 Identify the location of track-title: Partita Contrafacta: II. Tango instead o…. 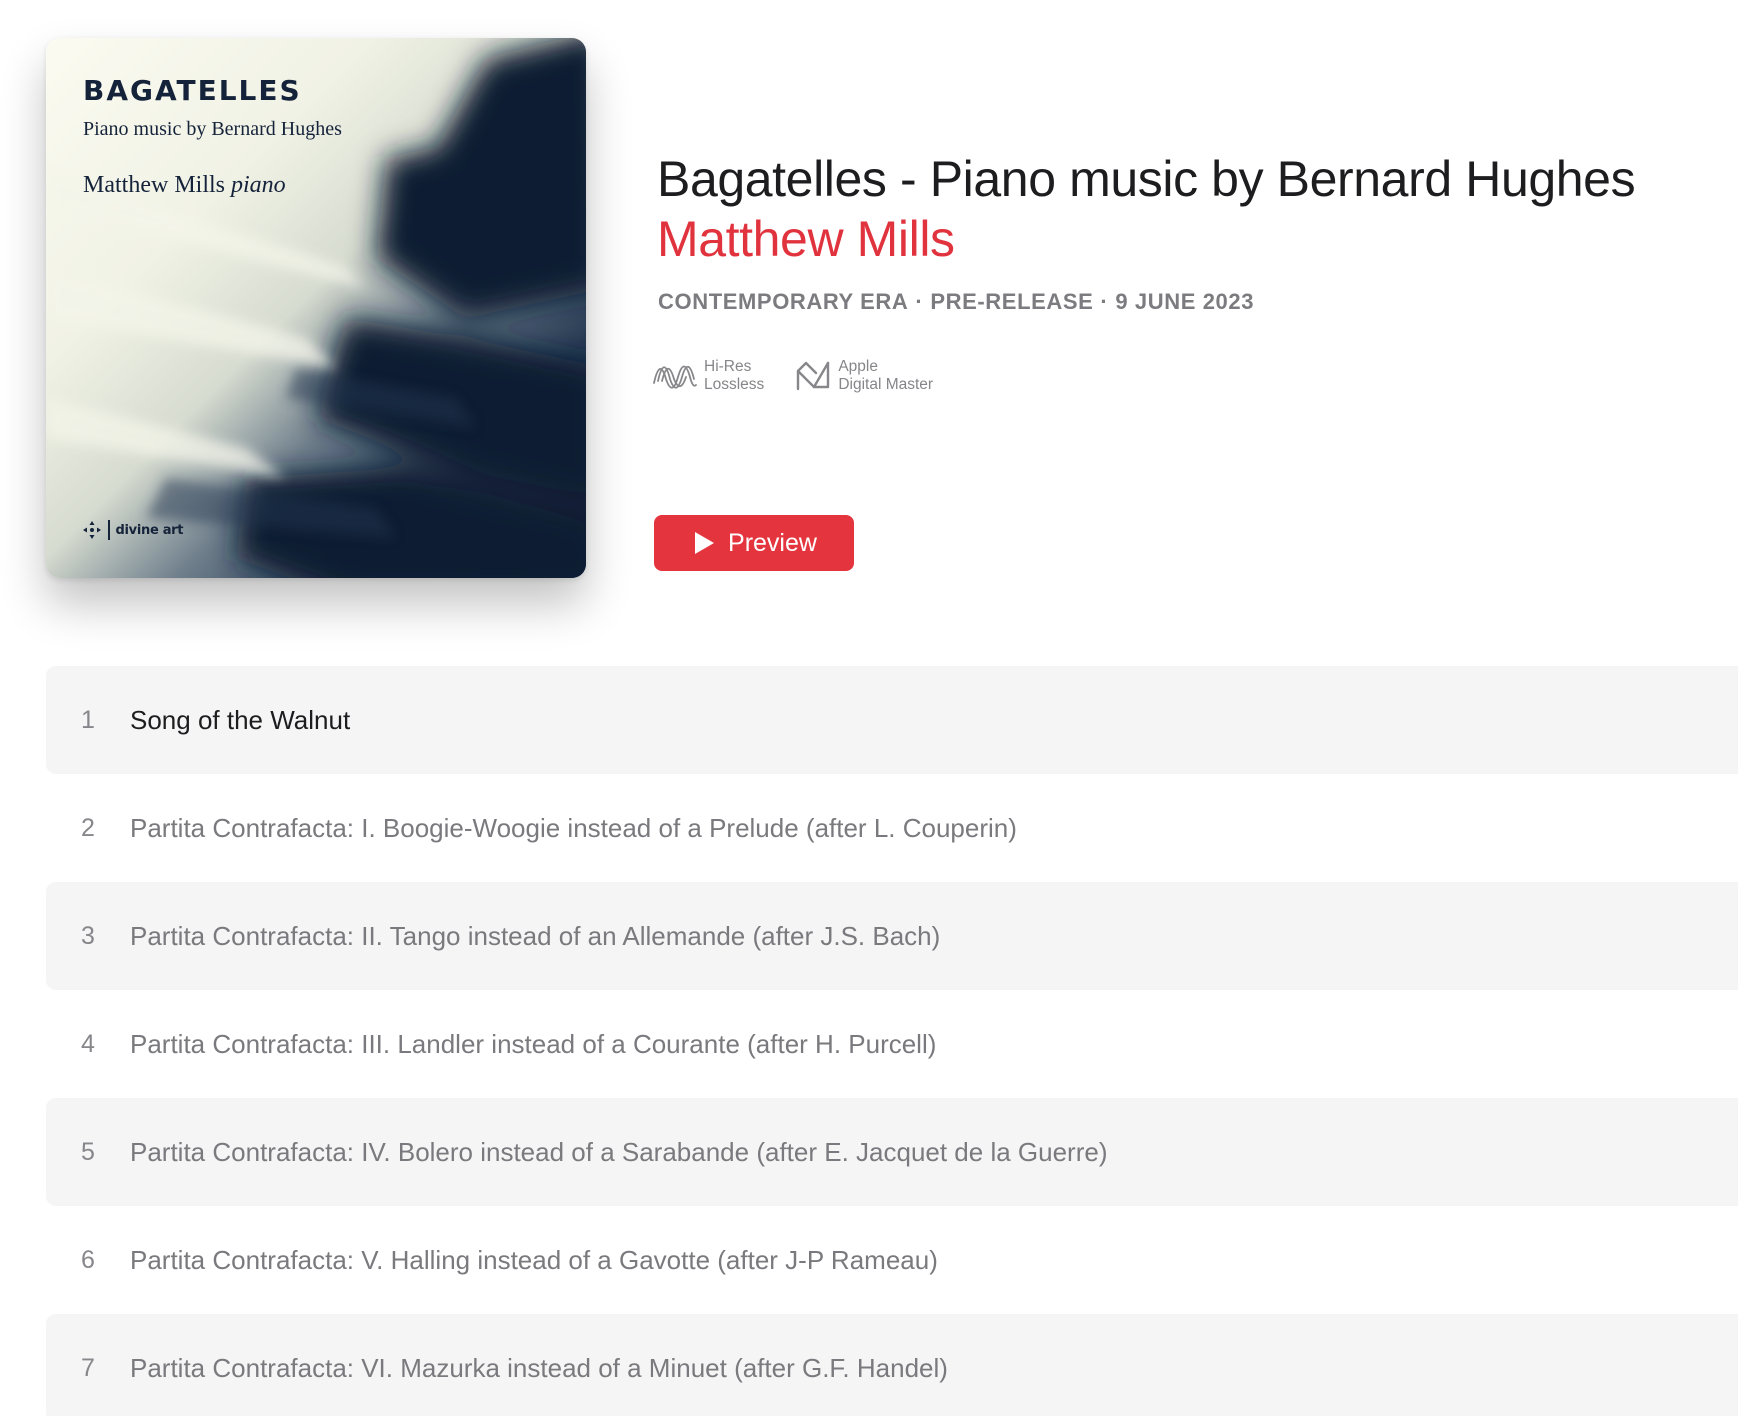
(535, 935).